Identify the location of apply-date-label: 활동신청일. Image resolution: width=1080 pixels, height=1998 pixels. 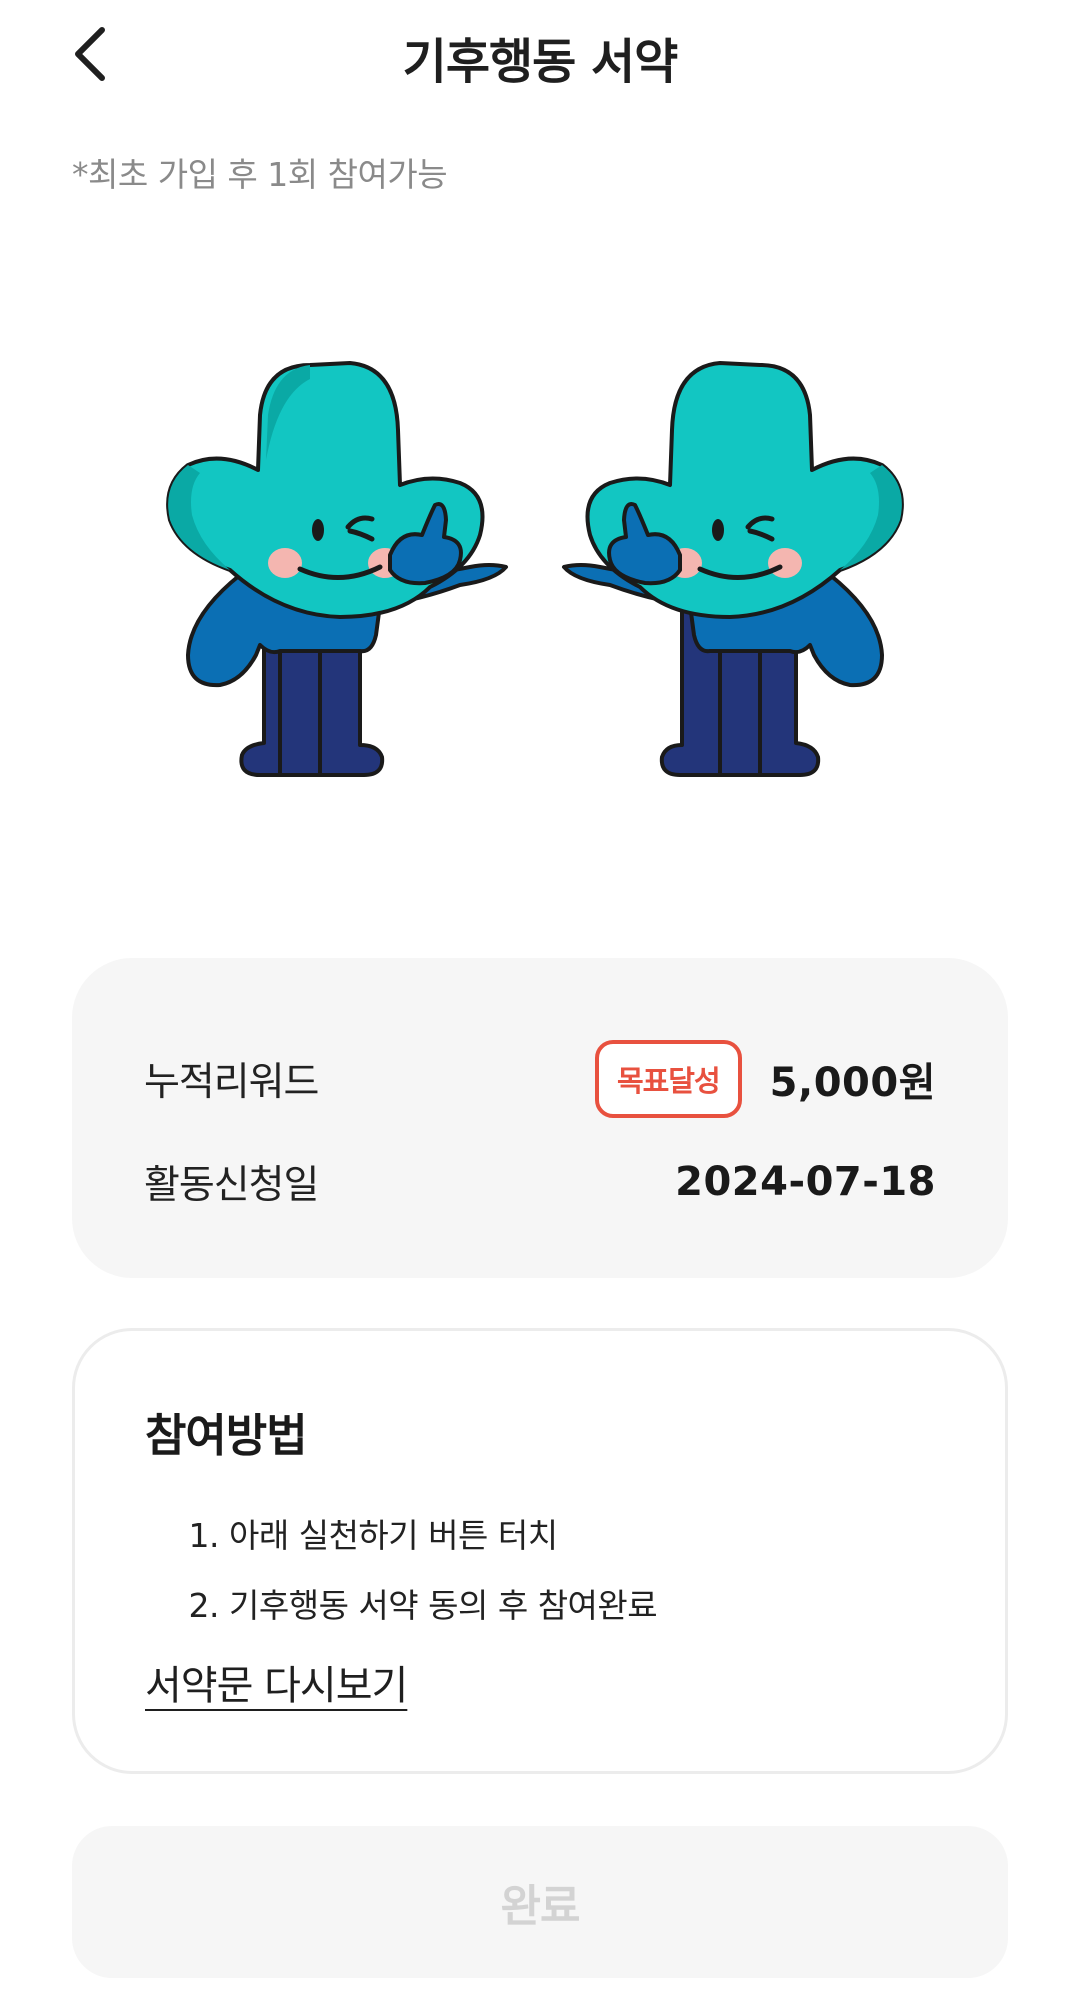
(231, 1185).